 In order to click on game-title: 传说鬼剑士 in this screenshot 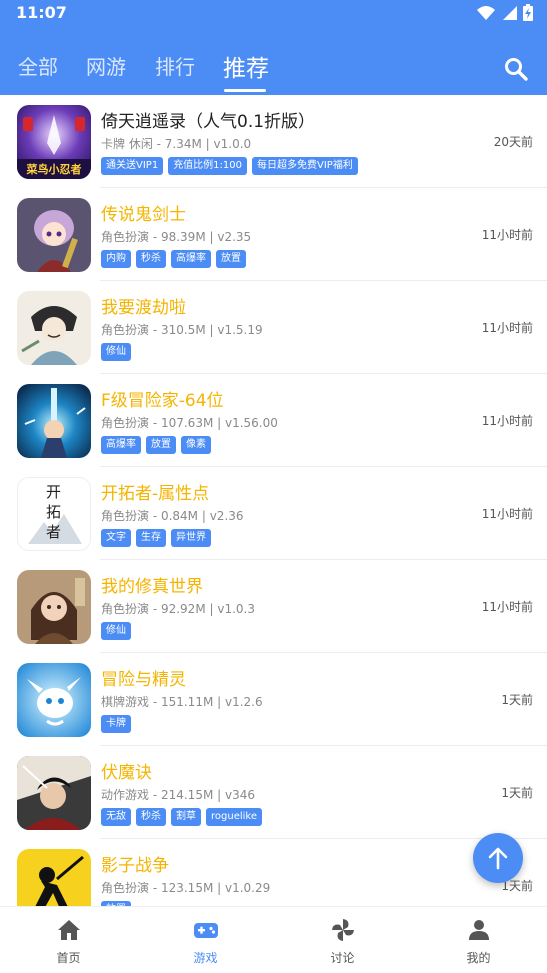, I will do `click(143, 212)`.